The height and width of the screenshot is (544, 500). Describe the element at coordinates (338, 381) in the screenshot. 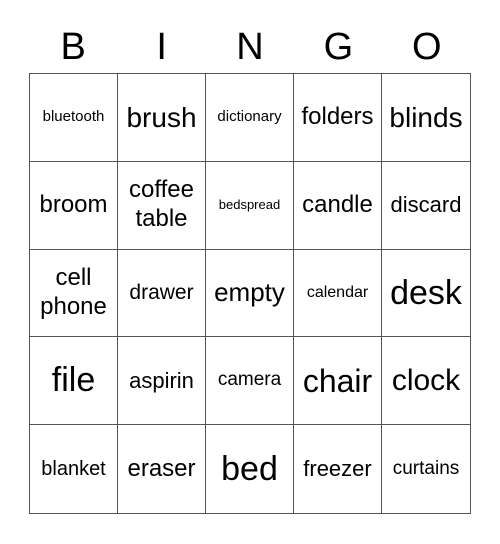

I see `bingo-cell: chair` at that location.